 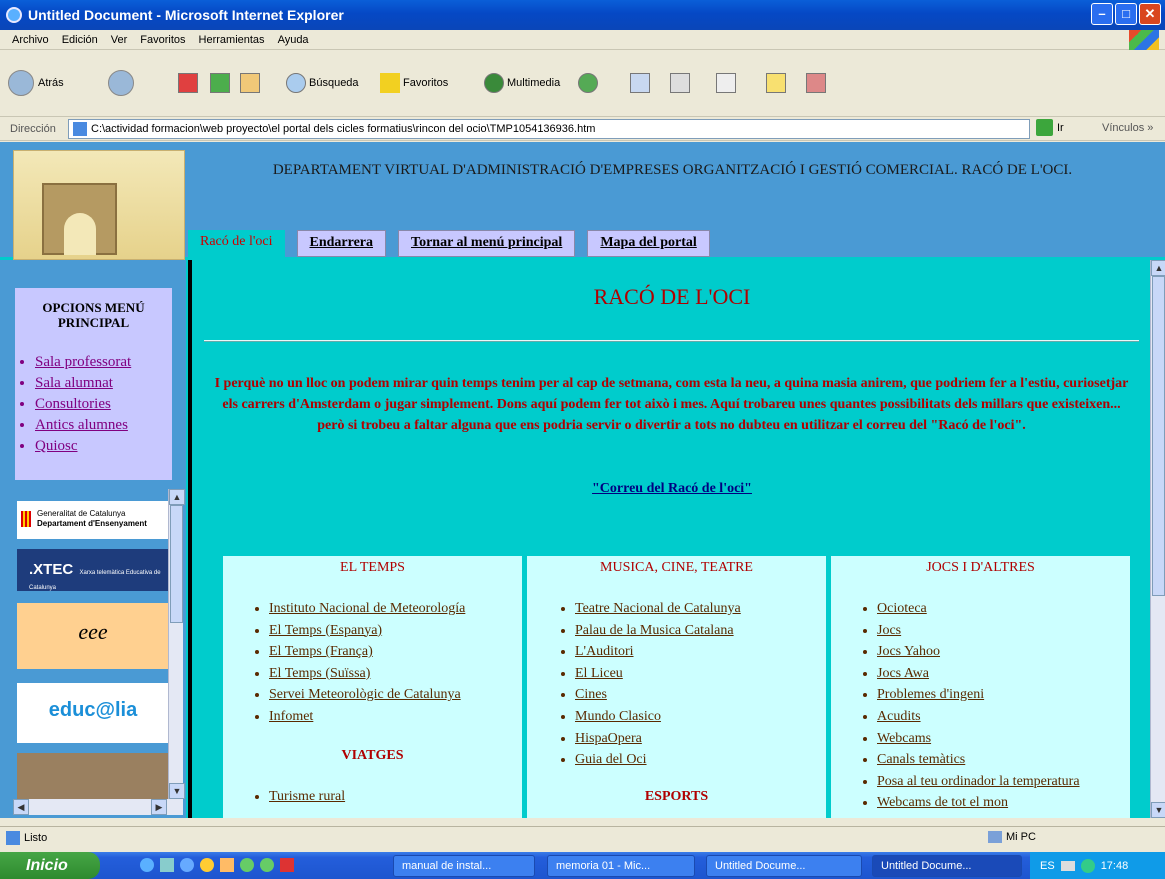 I want to click on sidebar-item-sala-professorat: Sala professorat, so click(x=103, y=362).